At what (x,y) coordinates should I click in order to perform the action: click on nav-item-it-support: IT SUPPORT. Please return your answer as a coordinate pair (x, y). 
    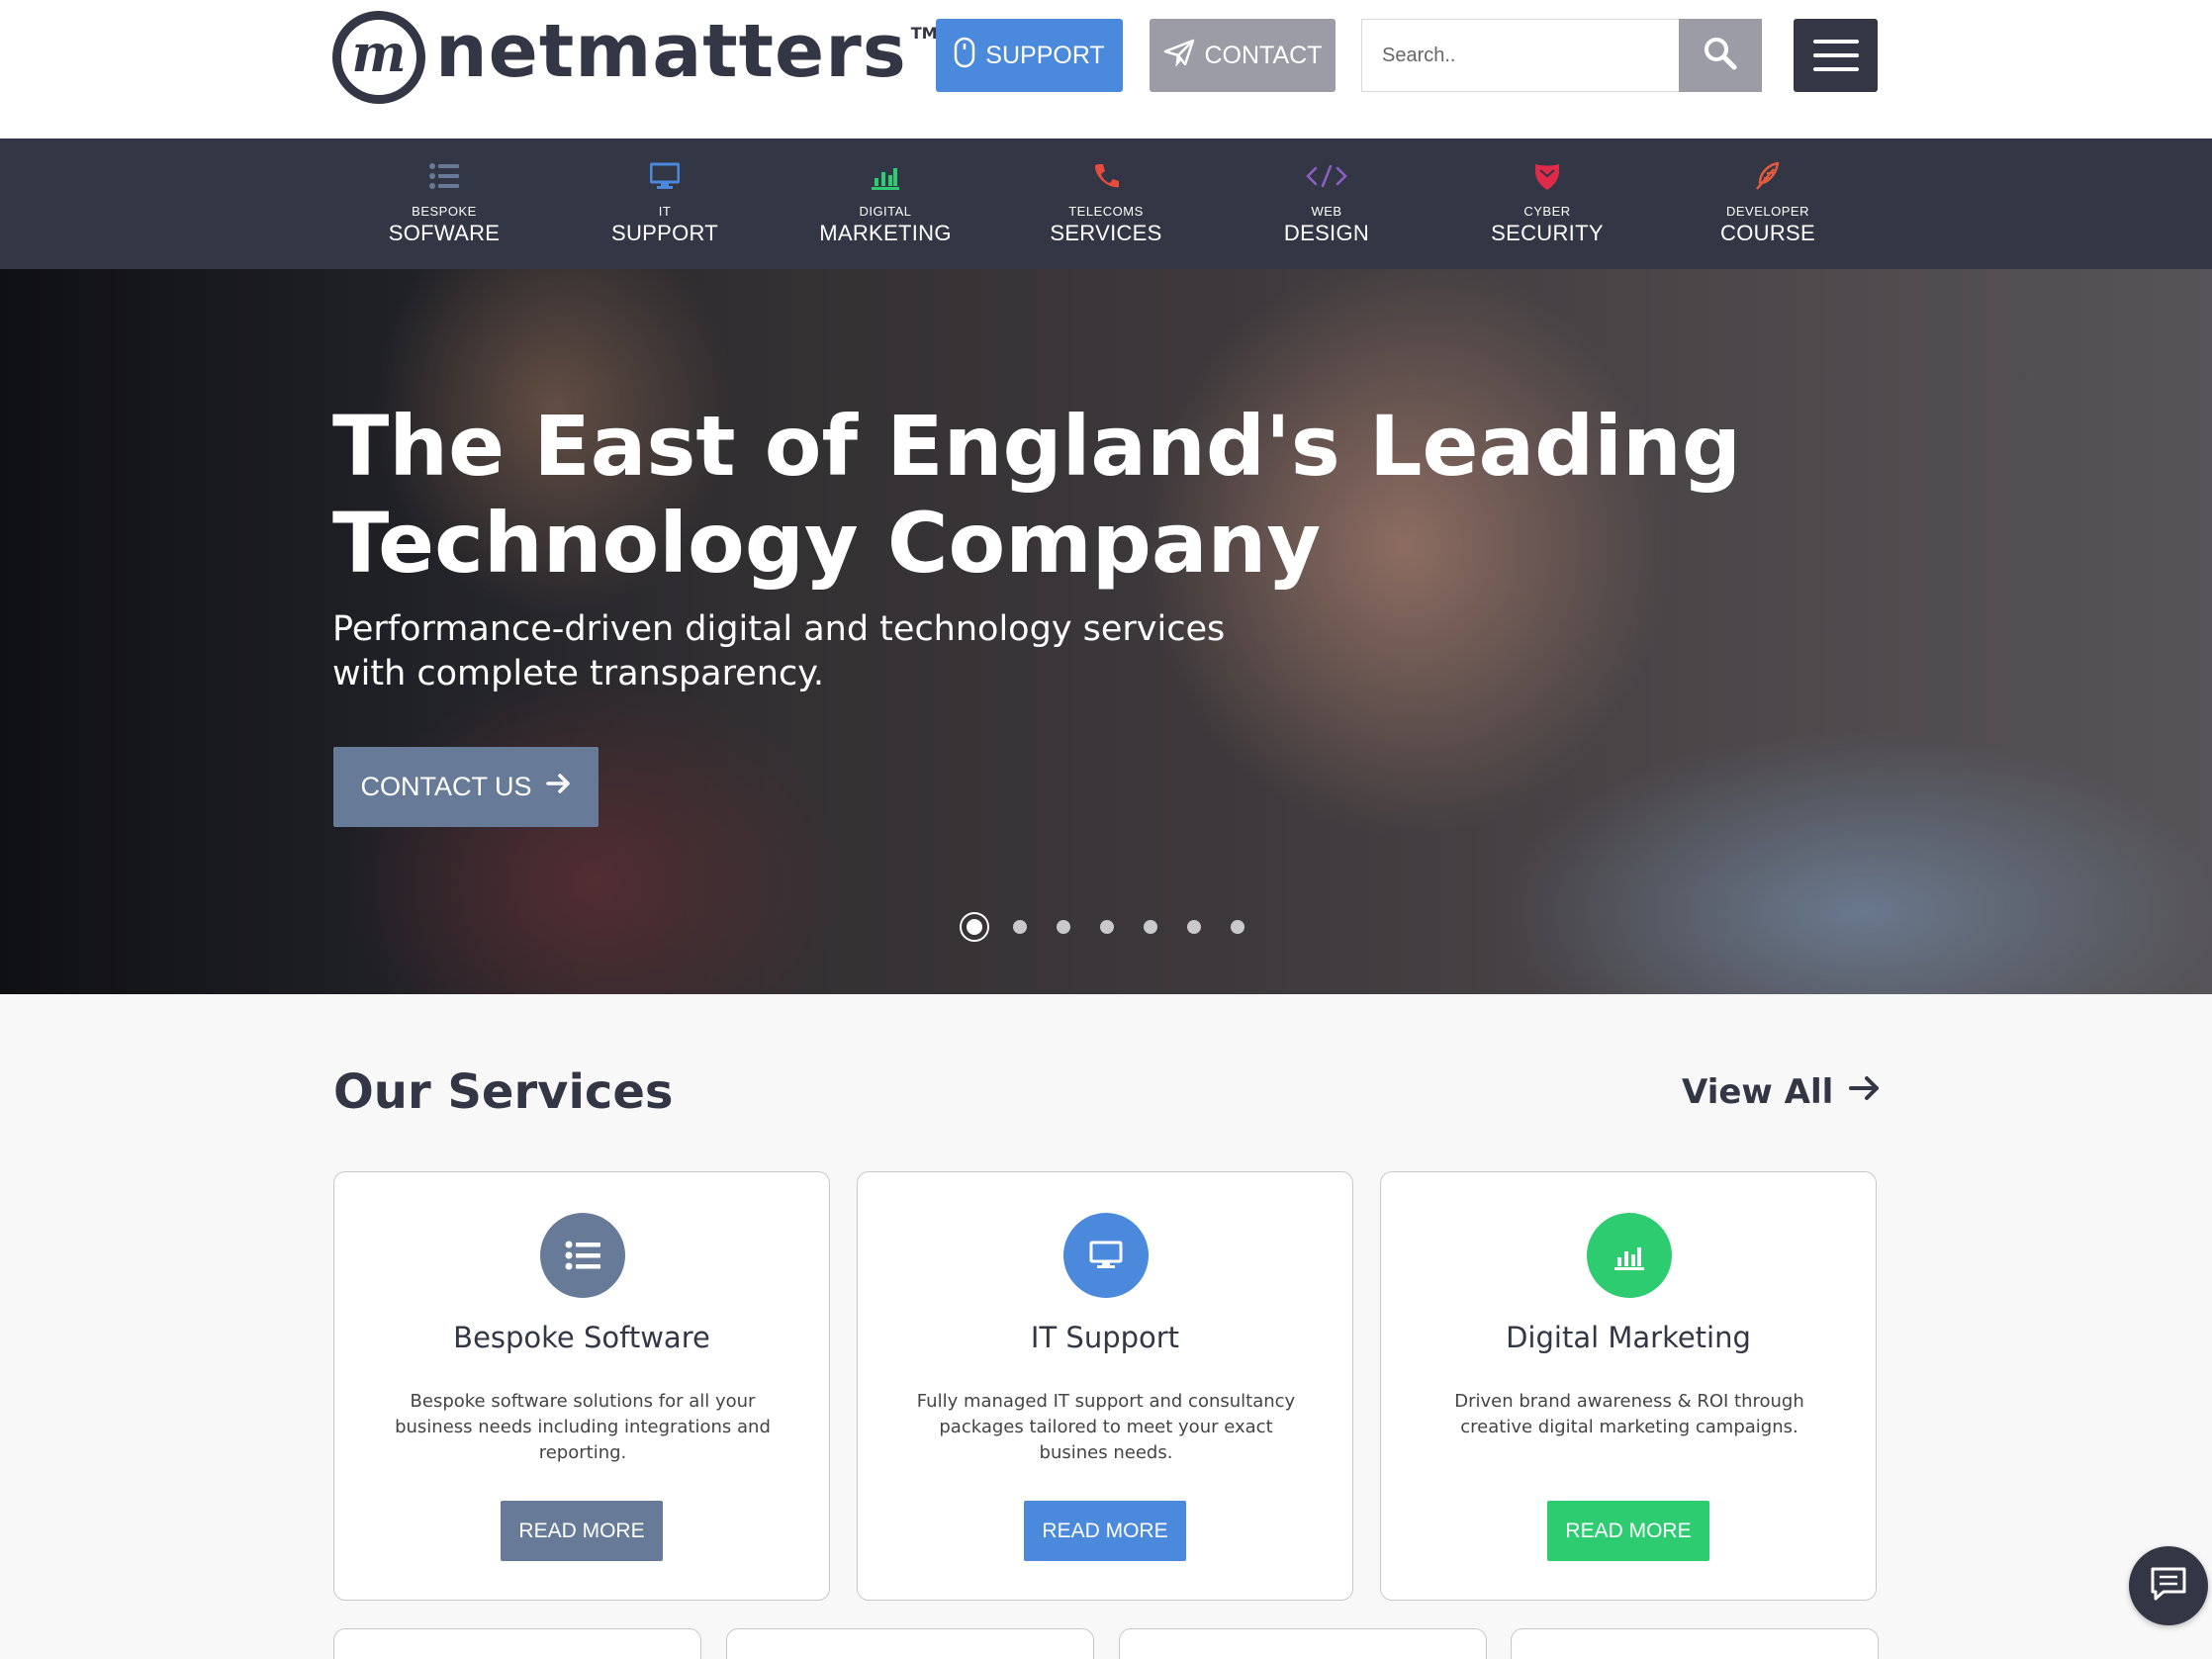
    Looking at the image, I should click on (665, 202).